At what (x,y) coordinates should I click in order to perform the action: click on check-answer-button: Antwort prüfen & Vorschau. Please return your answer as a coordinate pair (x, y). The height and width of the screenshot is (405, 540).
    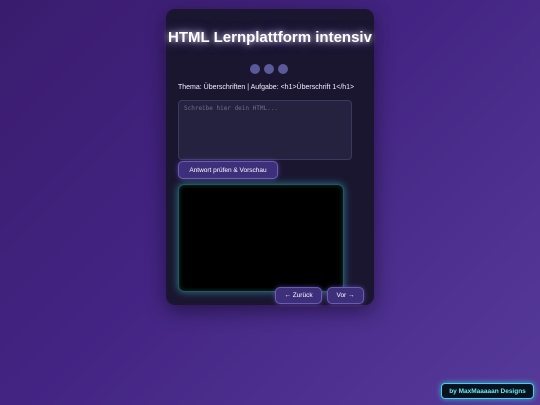
    Looking at the image, I should click on (228, 170).